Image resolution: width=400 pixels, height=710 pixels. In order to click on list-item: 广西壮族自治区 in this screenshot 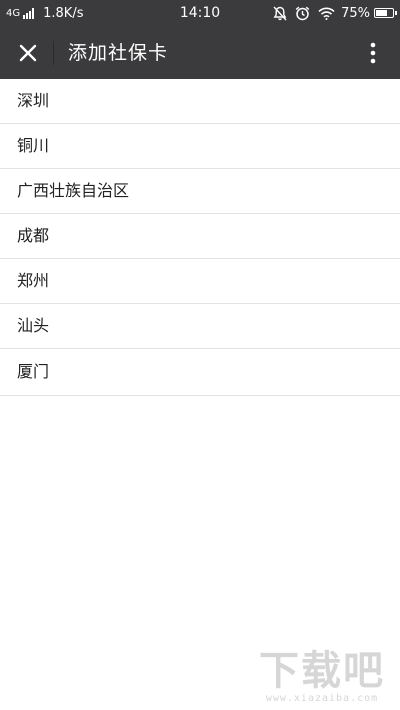, I will do `click(200, 191)`.